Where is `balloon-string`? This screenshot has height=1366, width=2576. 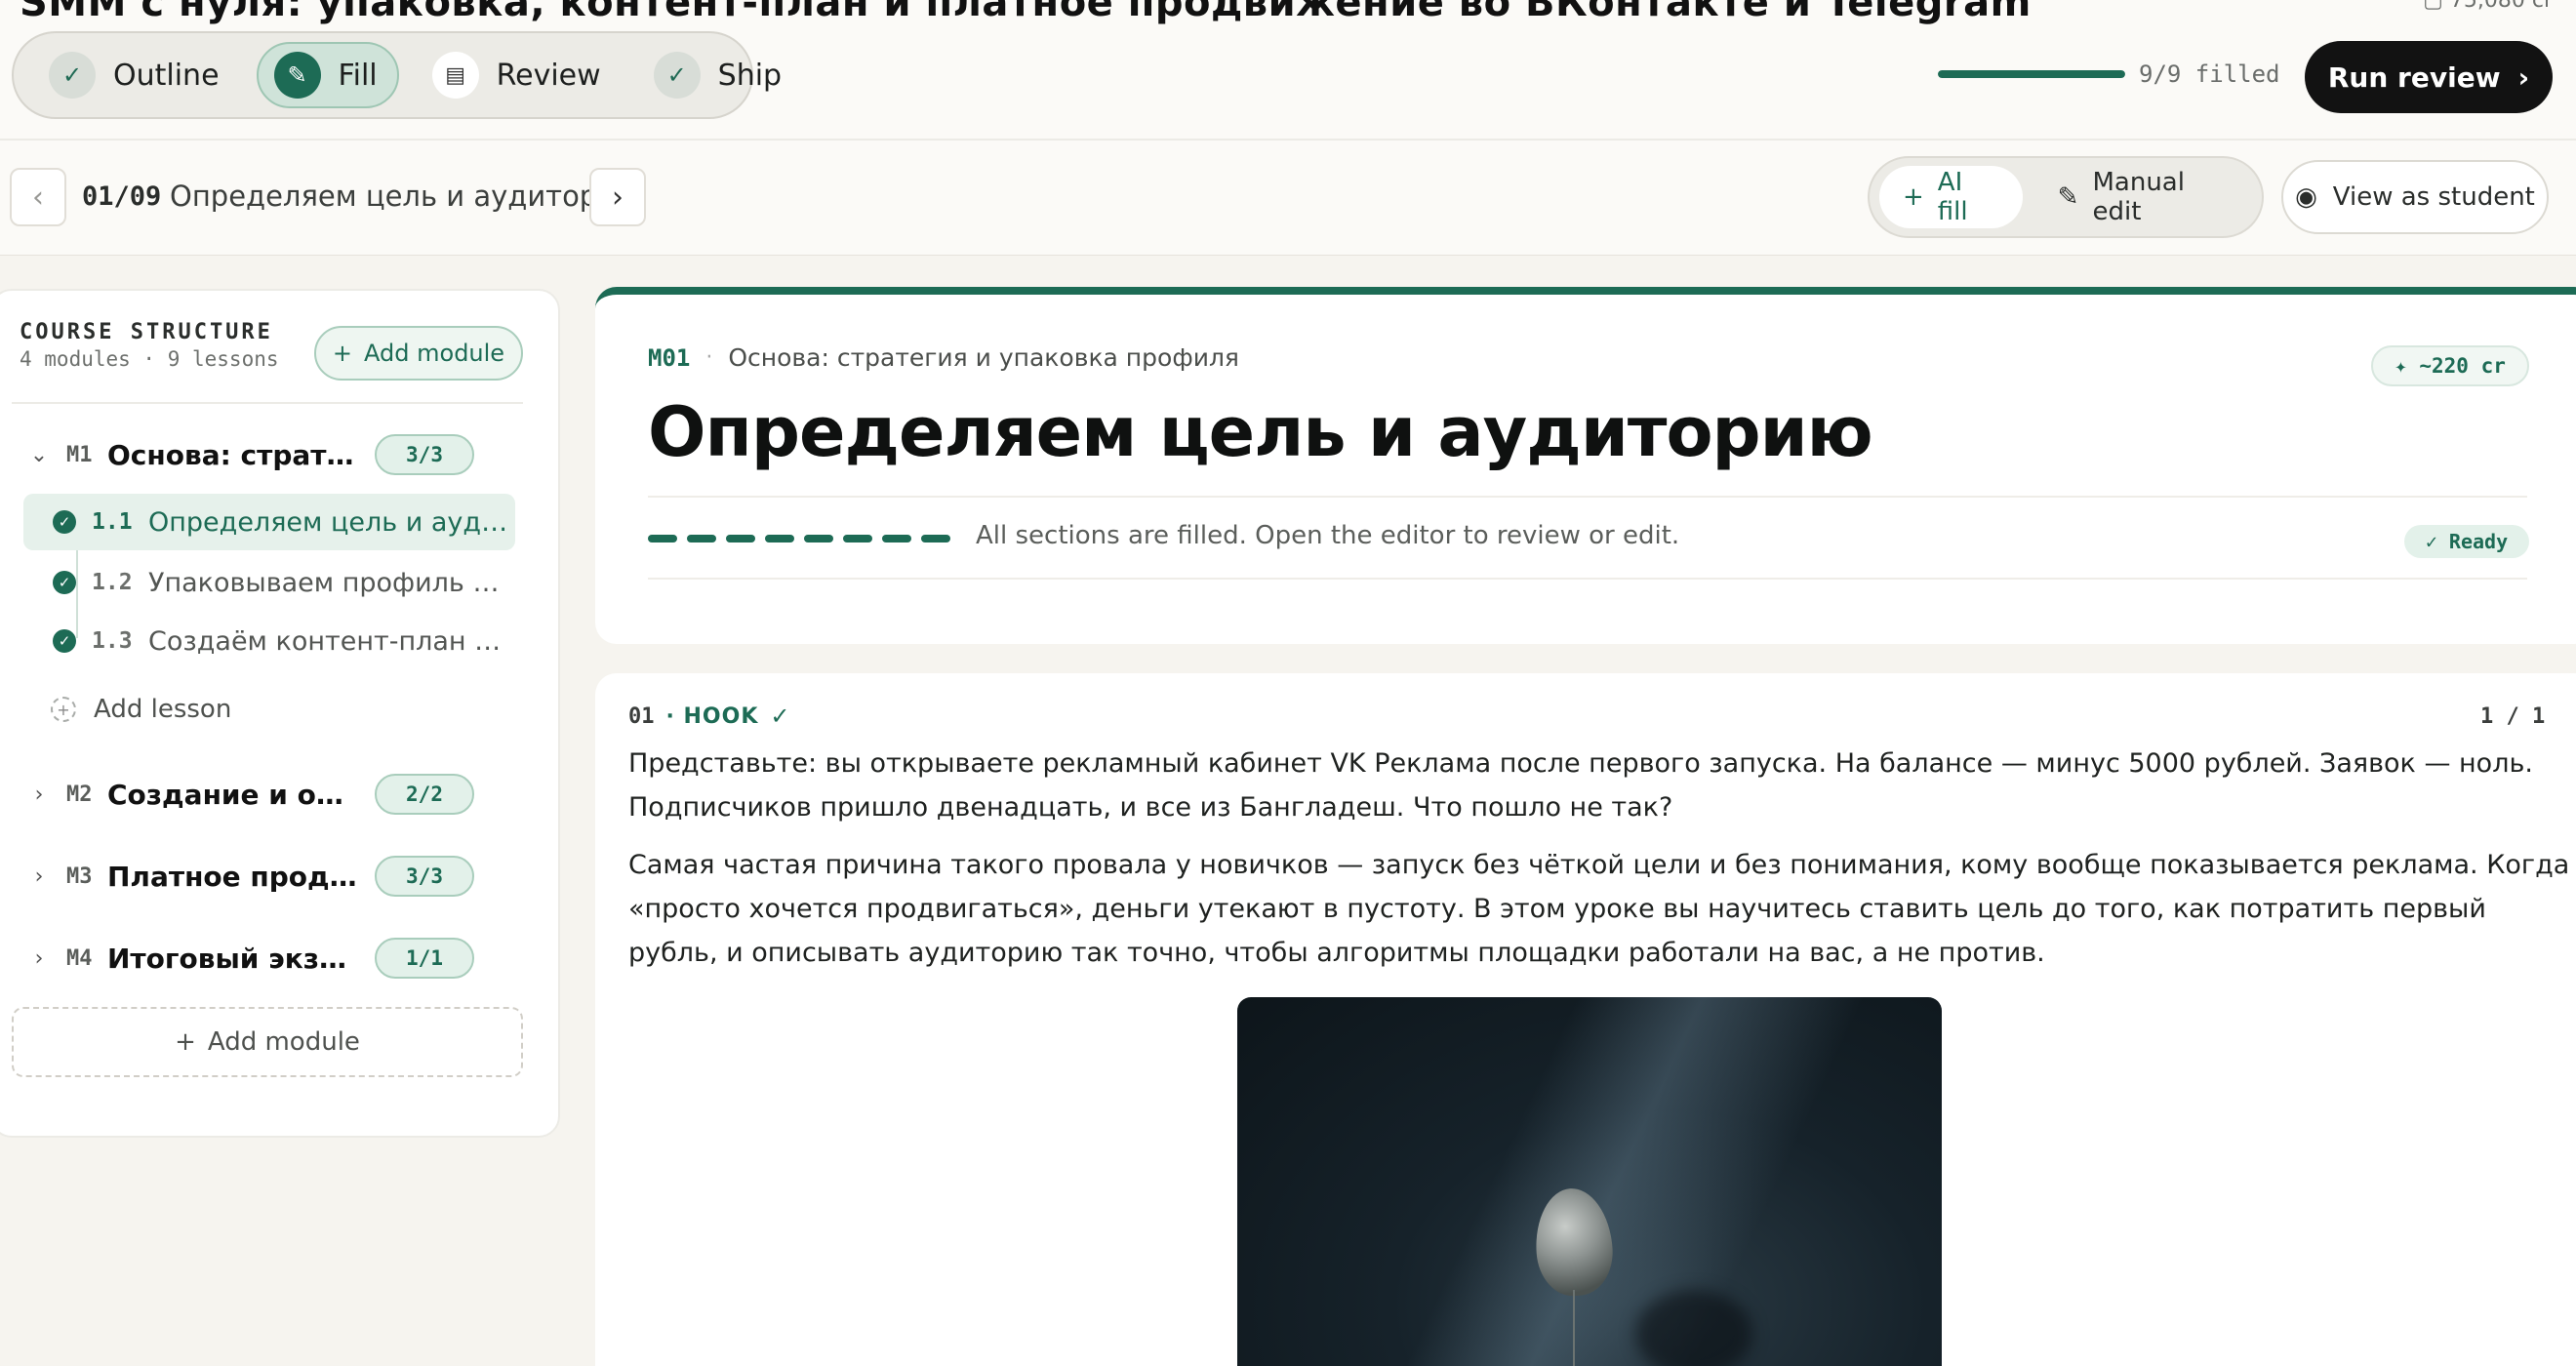 balloon-string is located at coordinates (1574, 1328).